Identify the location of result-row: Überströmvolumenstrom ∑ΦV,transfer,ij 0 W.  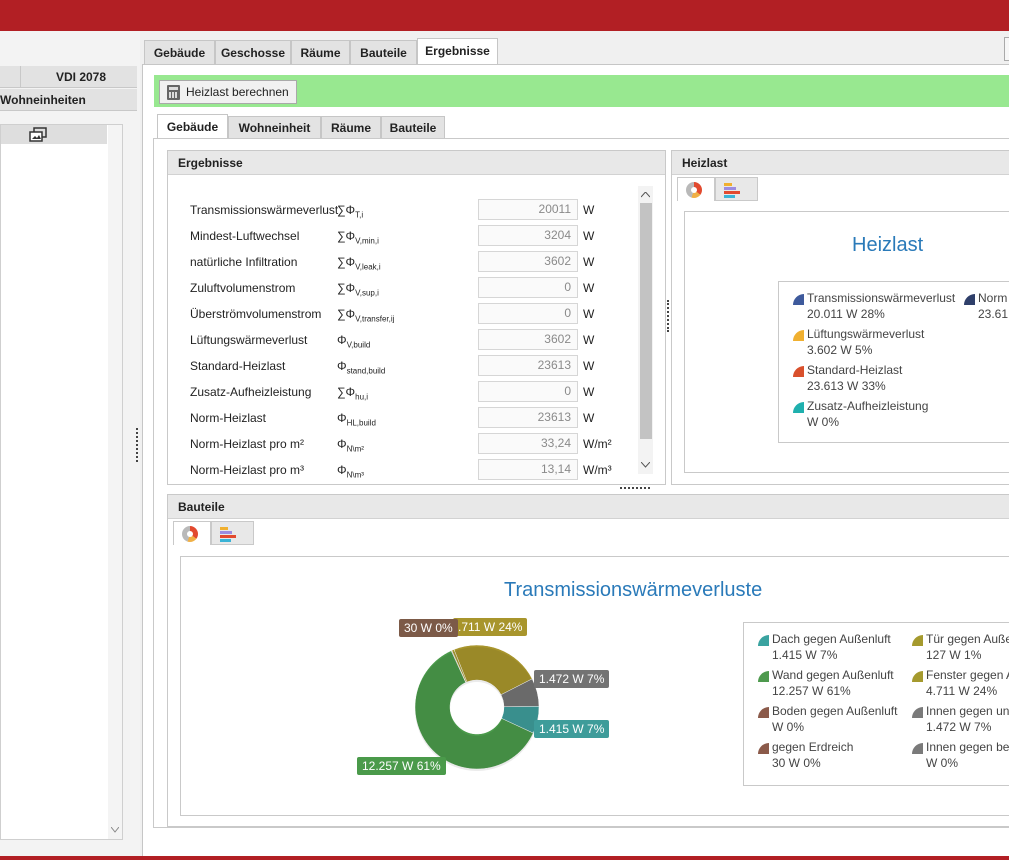
(398, 314).